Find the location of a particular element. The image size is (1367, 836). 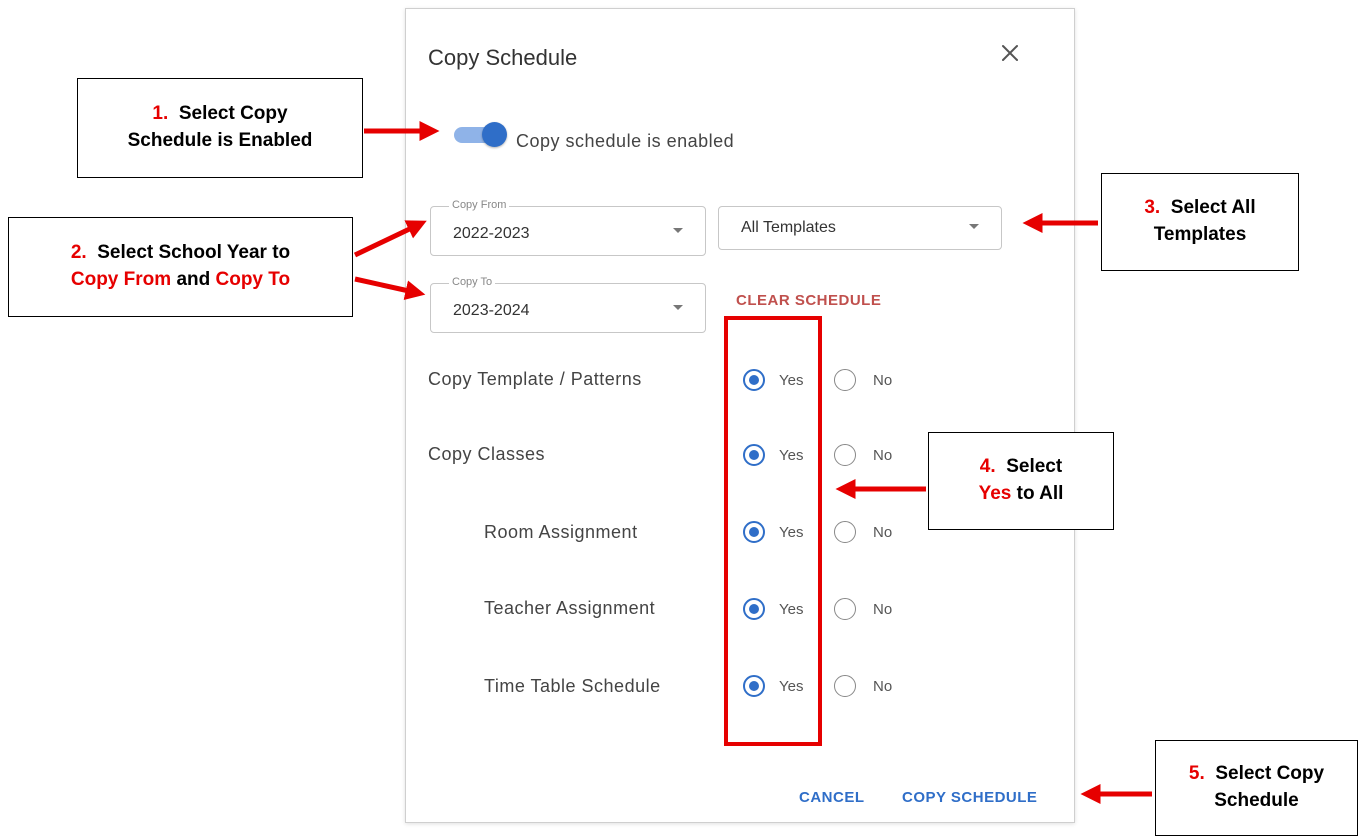

arrow-2a is located at coordinates (390, 239).